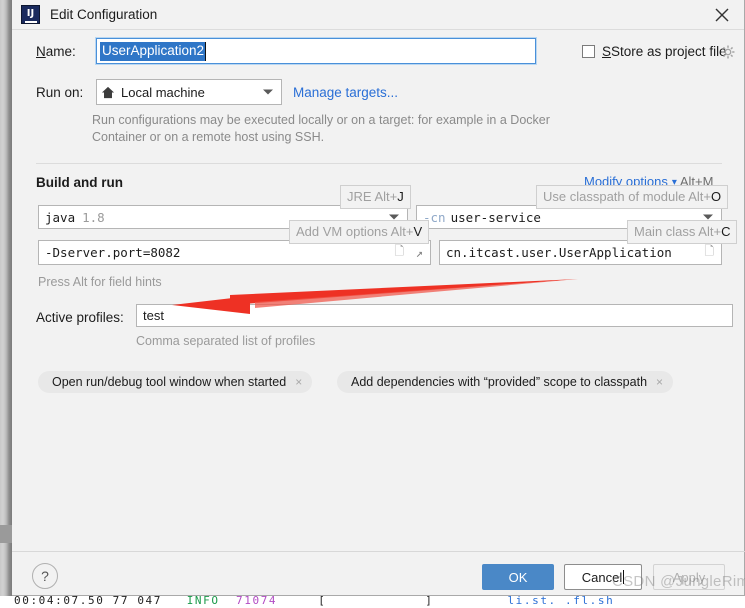  What do you see at coordinates (689, 577) in the screenshot?
I see `apply-button: Apply` at bounding box center [689, 577].